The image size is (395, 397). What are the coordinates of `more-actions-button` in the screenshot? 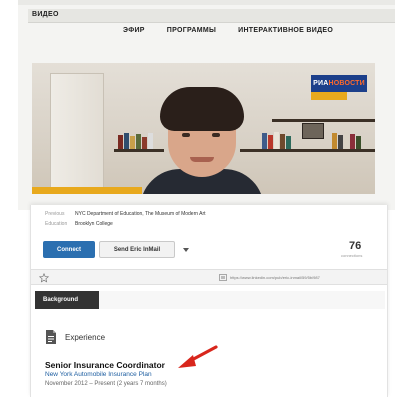 It's located at (186, 249).